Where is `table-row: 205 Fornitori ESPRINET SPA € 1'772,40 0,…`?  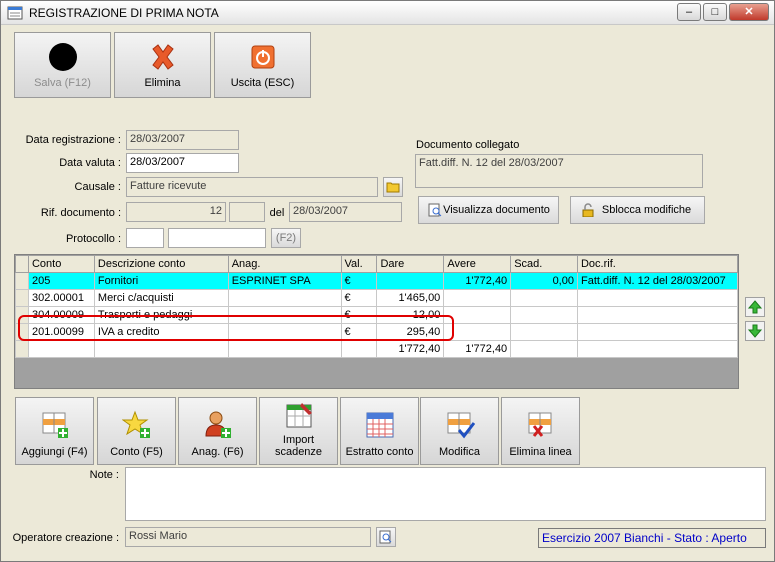 table-row: 205 Fornitori ESPRINET SPA € 1'772,40 0,… is located at coordinates (377, 281).